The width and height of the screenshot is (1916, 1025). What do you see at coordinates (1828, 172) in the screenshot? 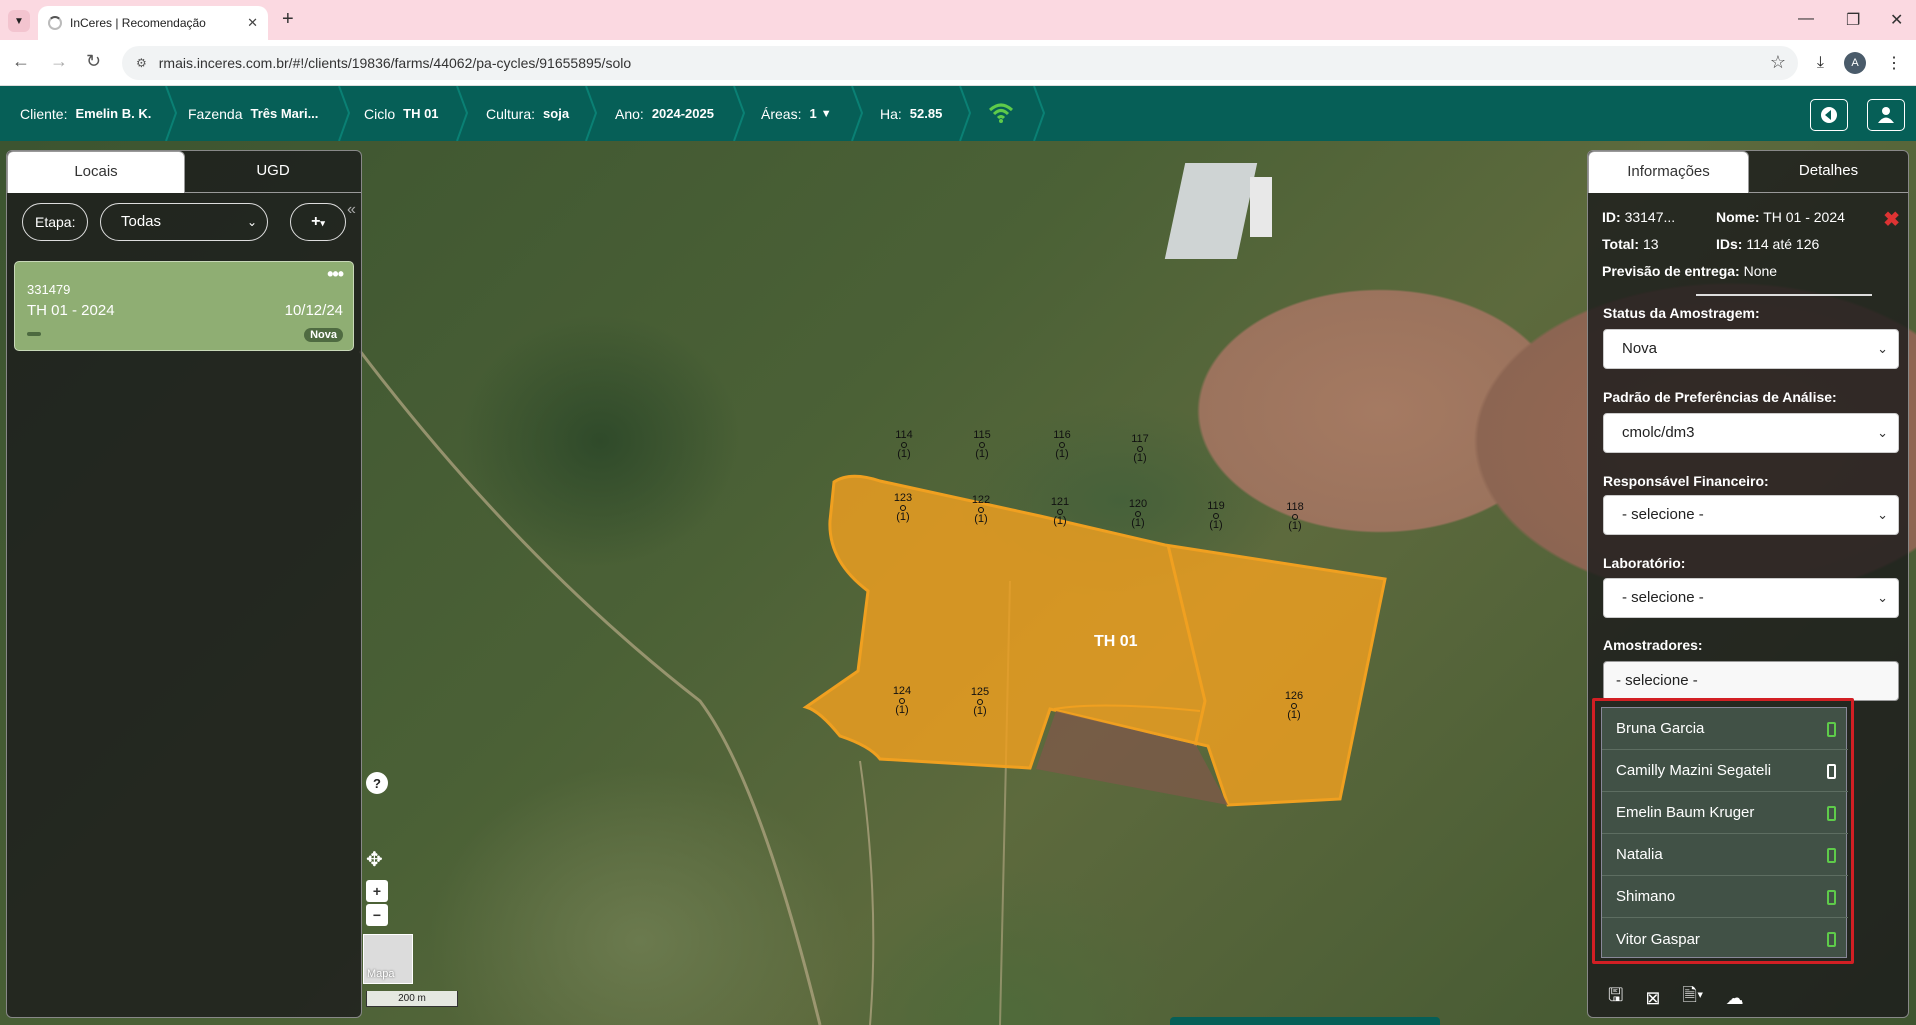
I see `tab-detalhes: Detalhes` at bounding box center [1828, 172].